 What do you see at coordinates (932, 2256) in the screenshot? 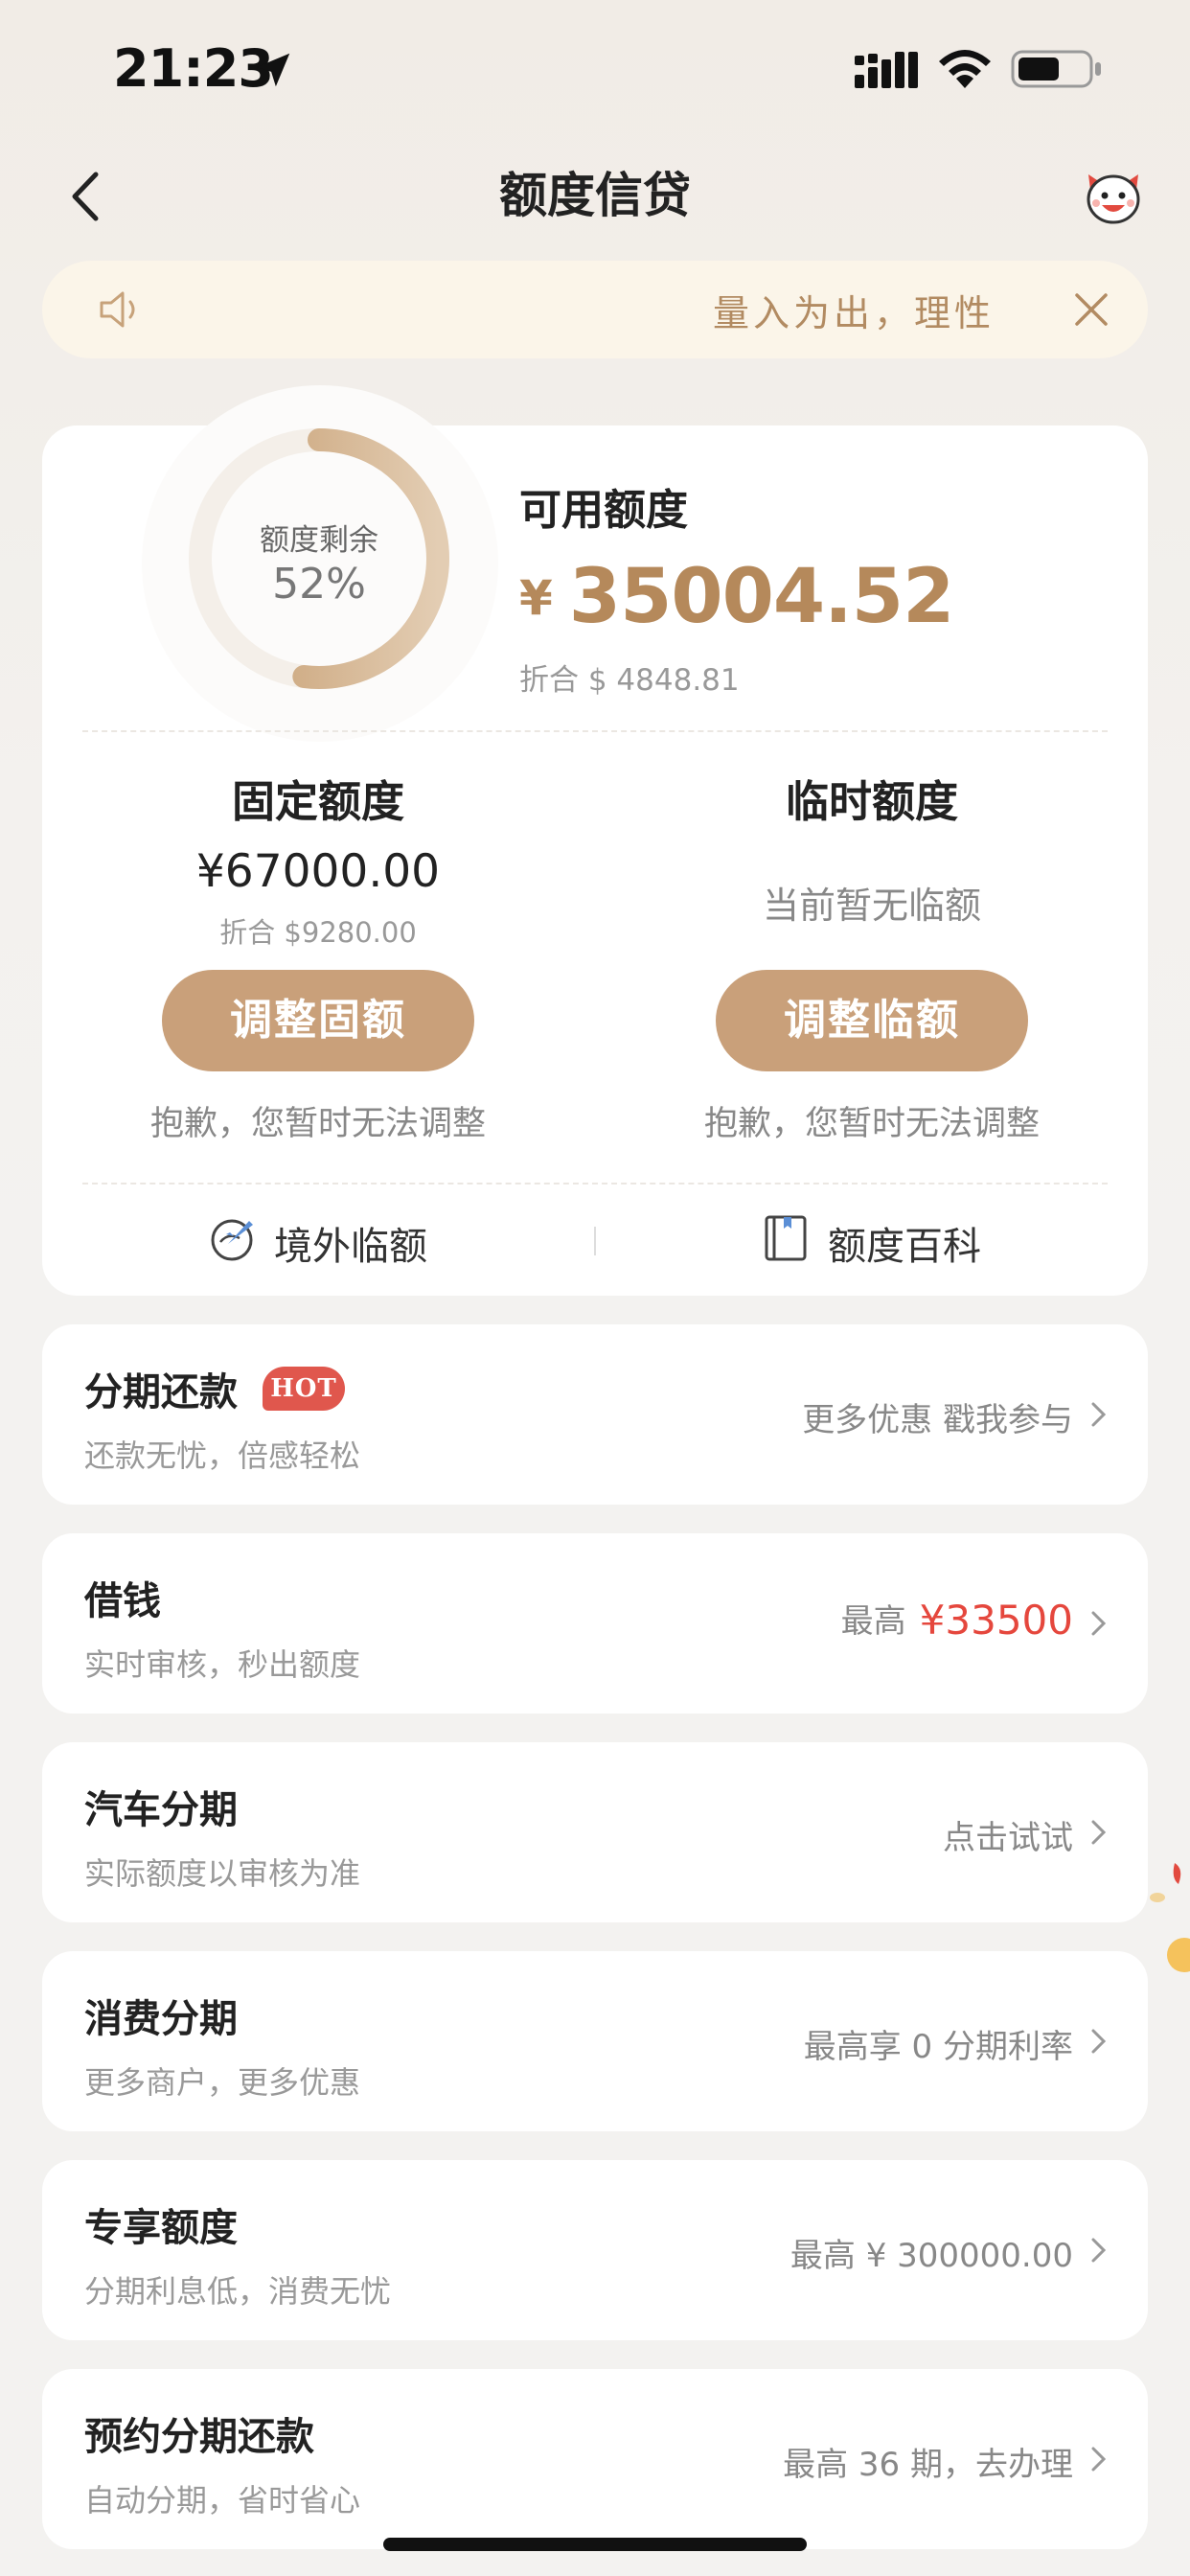
I see `list-item-right-text: 最高 ¥ 300000.00` at bounding box center [932, 2256].